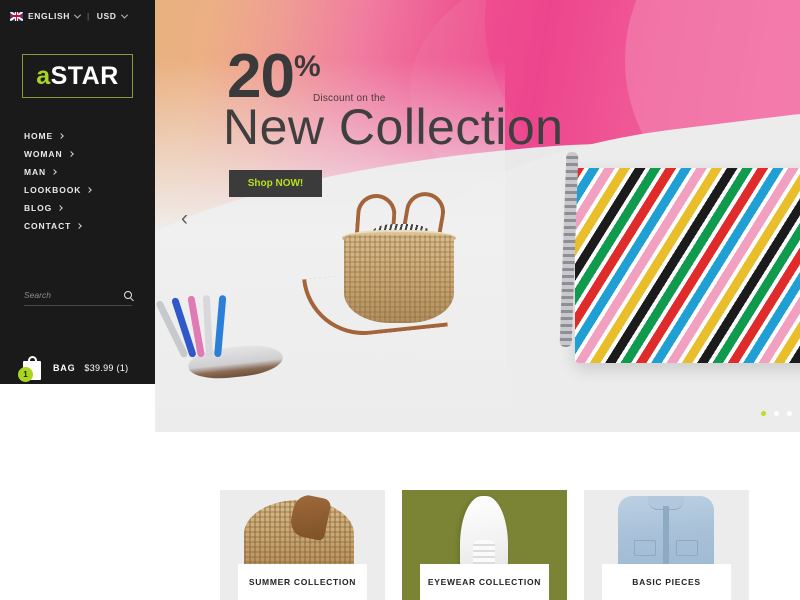 This screenshot has height=600, width=800. What do you see at coordinates (666, 545) in the screenshot?
I see `category-card-basic-pieces: BASIC PIECES` at bounding box center [666, 545].